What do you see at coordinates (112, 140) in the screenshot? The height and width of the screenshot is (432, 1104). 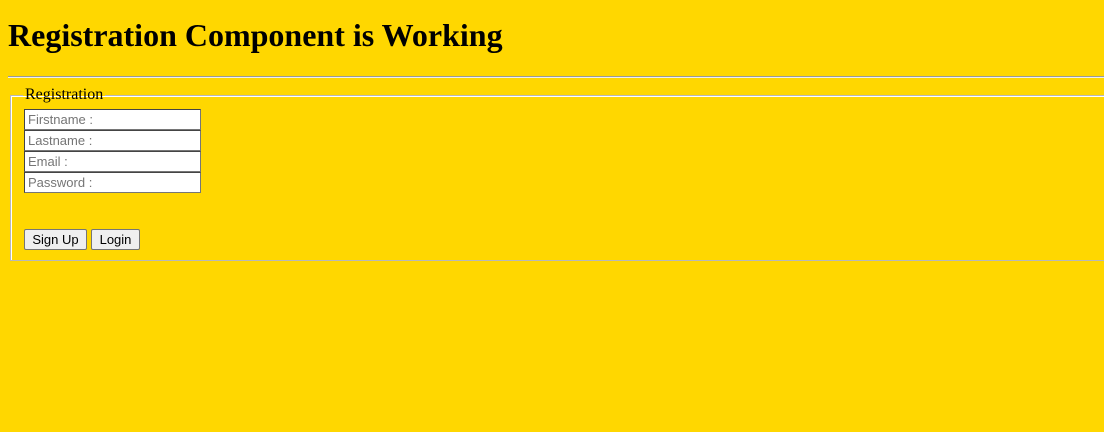 I see `lastname-input` at bounding box center [112, 140].